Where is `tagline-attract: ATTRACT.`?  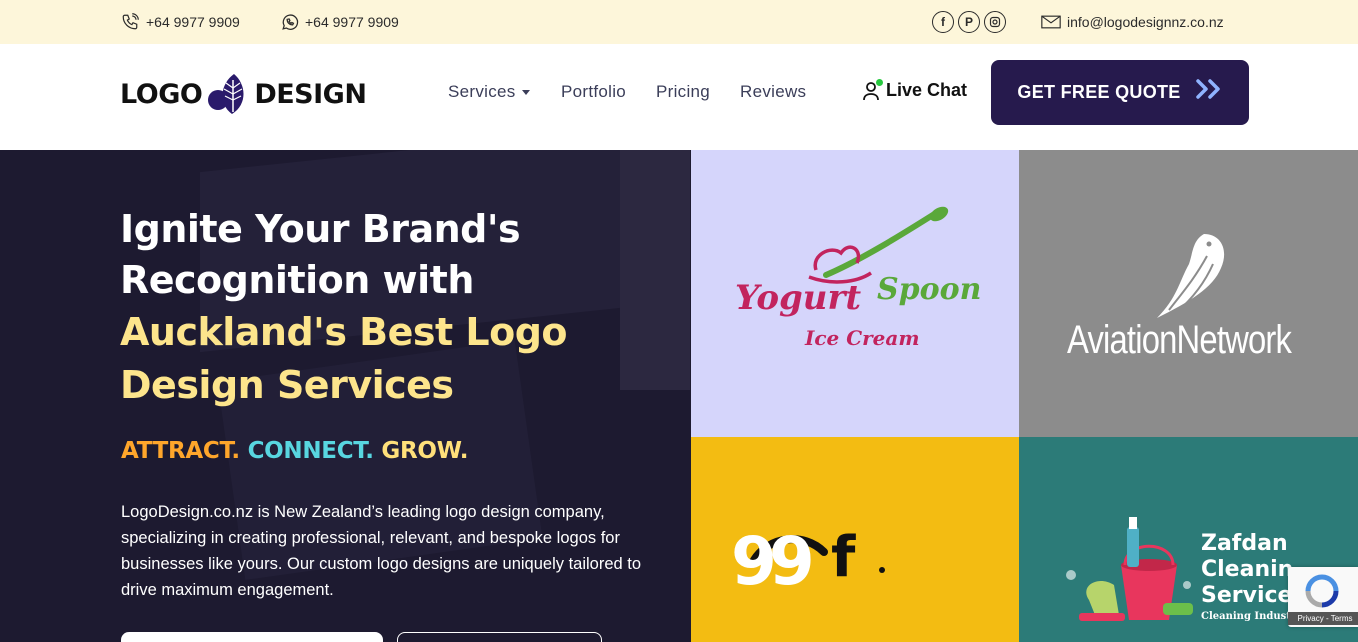 tagline-attract: ATTRACT. is located at coordinates (180, 451).